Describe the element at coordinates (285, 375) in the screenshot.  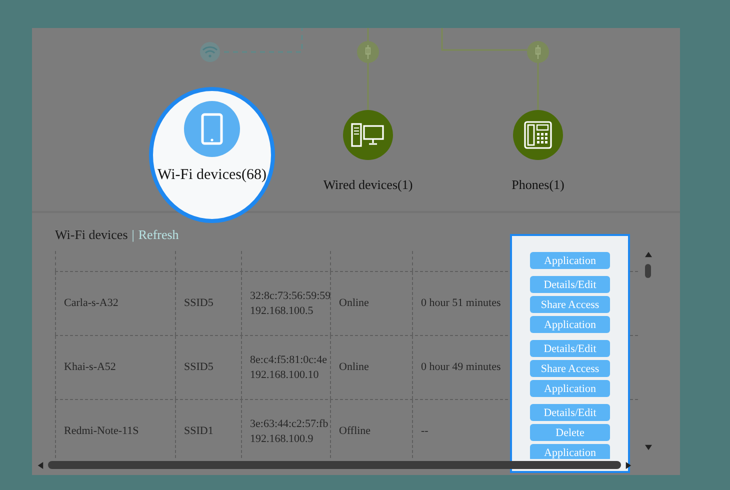
I see `ip-address: 192.168.100.10` at that location.